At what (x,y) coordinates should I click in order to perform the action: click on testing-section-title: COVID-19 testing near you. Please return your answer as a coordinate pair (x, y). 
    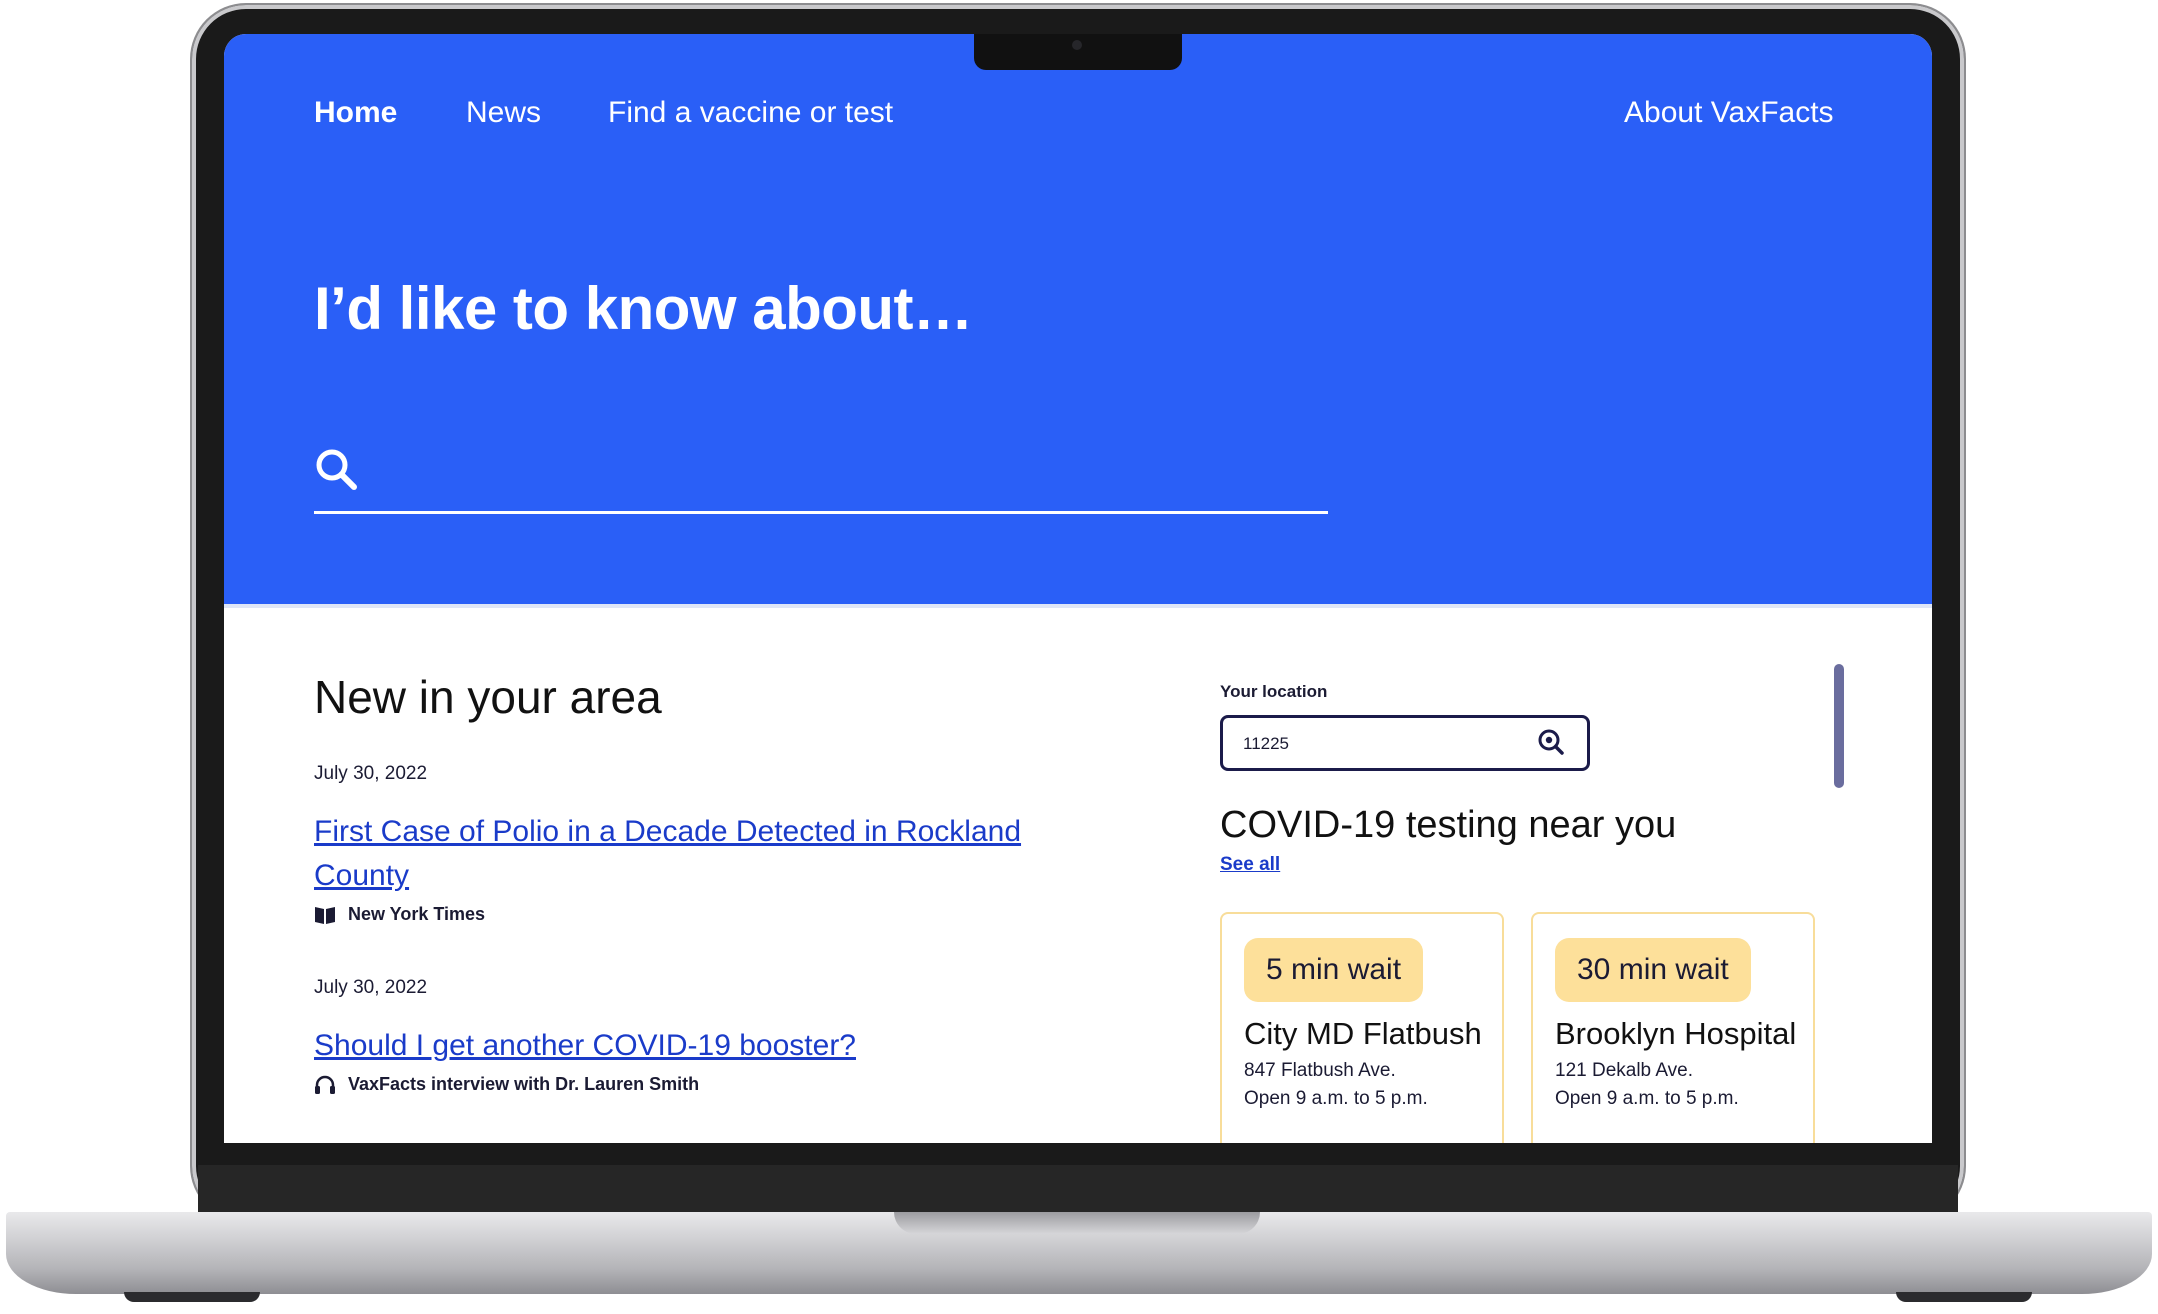
    Looking at the image, I should click on (1448, 825).